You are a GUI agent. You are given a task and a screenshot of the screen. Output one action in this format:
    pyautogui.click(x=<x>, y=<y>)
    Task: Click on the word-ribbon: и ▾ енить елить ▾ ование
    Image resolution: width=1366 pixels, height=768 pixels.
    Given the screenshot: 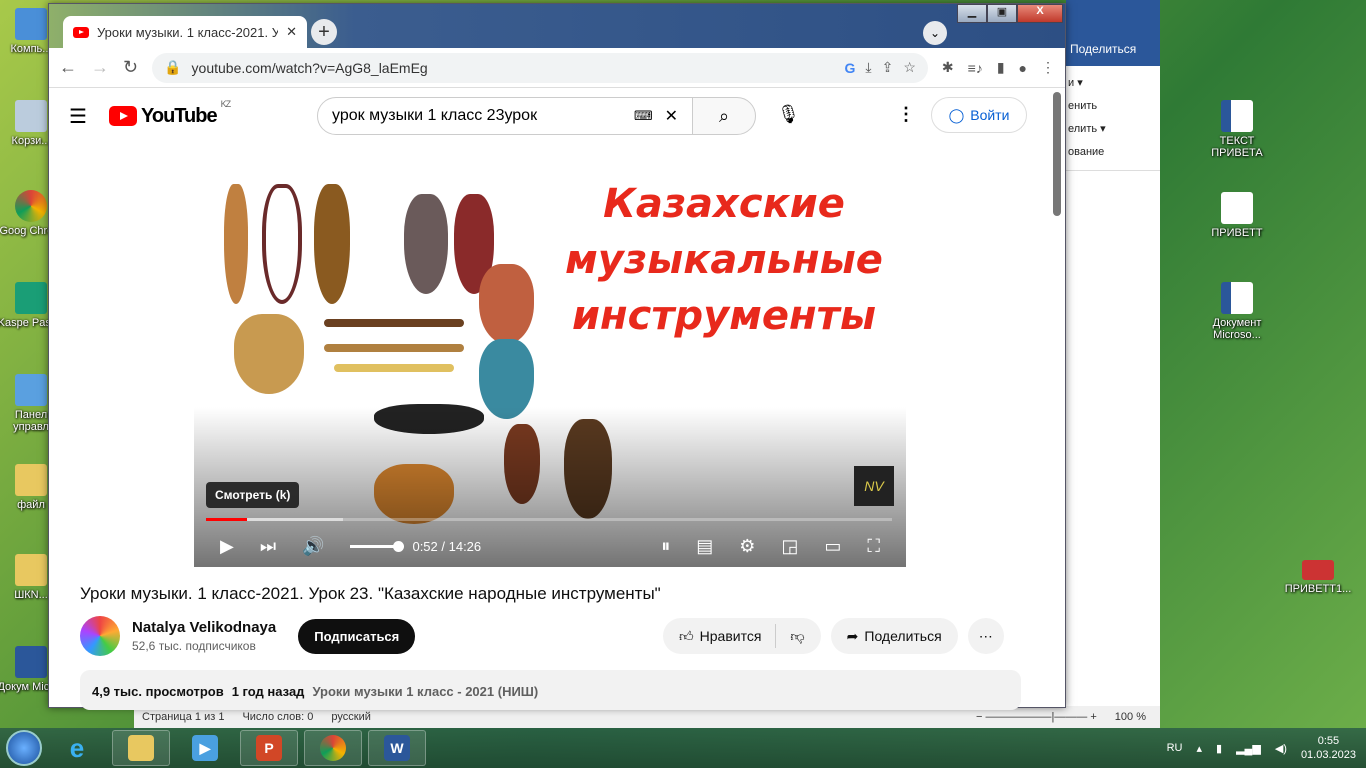 What is the action you would take?
    pyautogui.click(x=1113, y=118)
    